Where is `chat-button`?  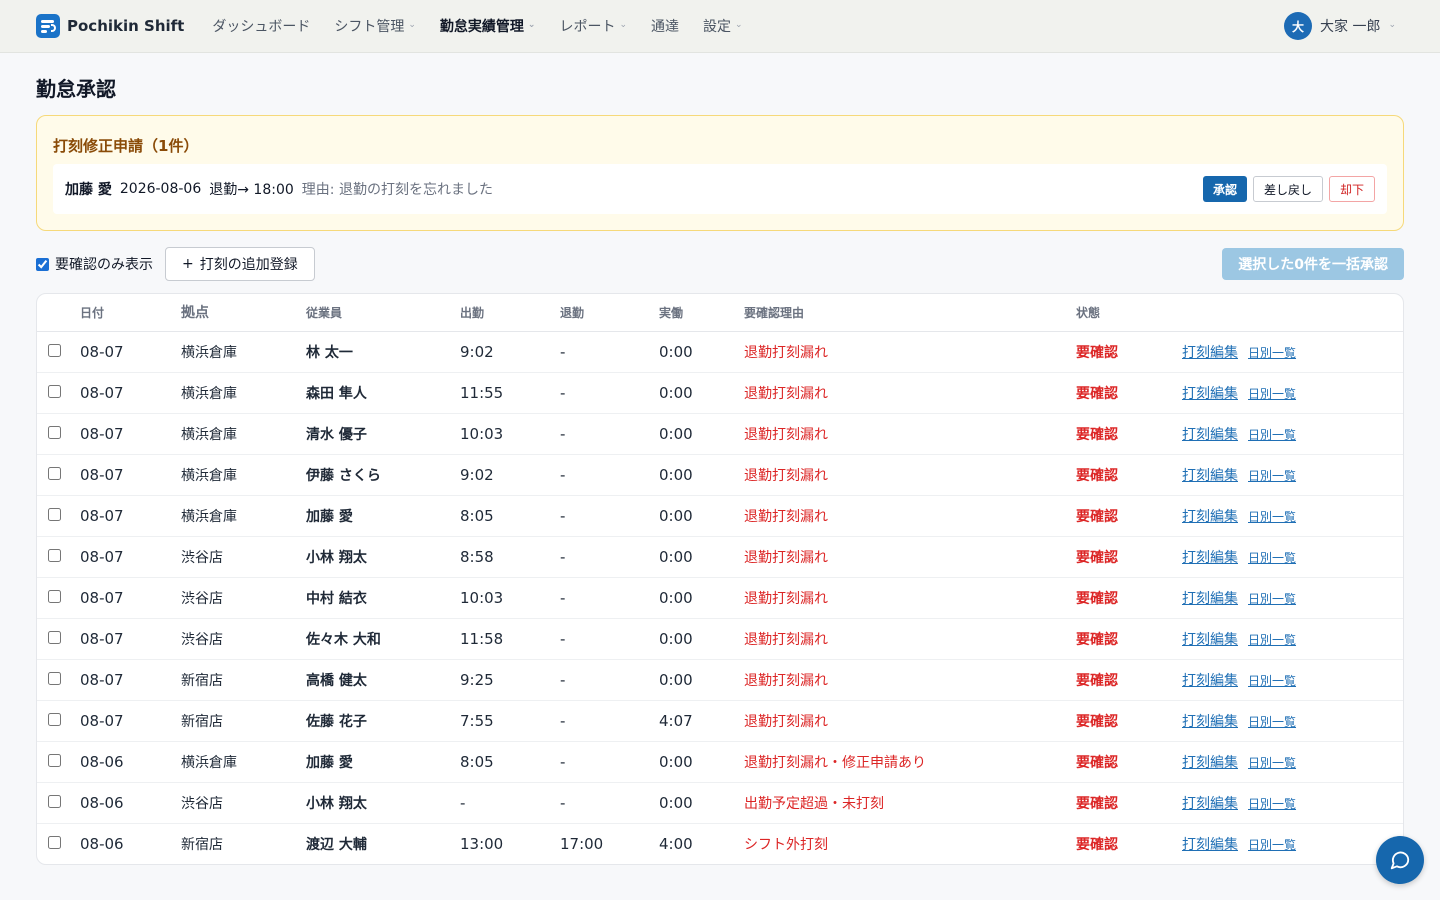 chat-button is located at coordinates (1400, 860).